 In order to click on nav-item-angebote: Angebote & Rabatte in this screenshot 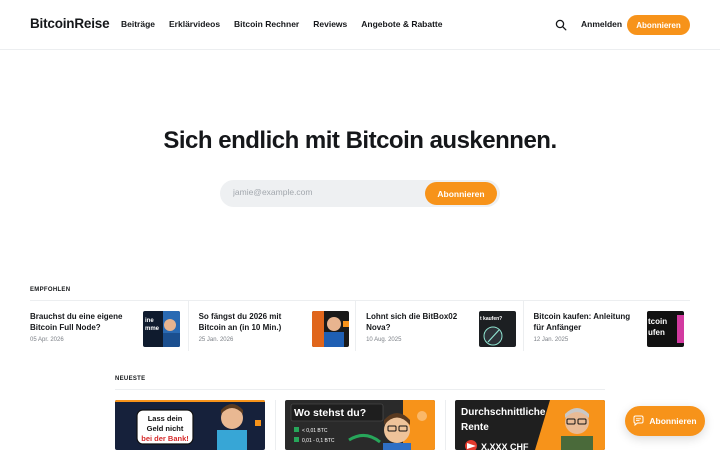, I will do `click(401, 24)`.